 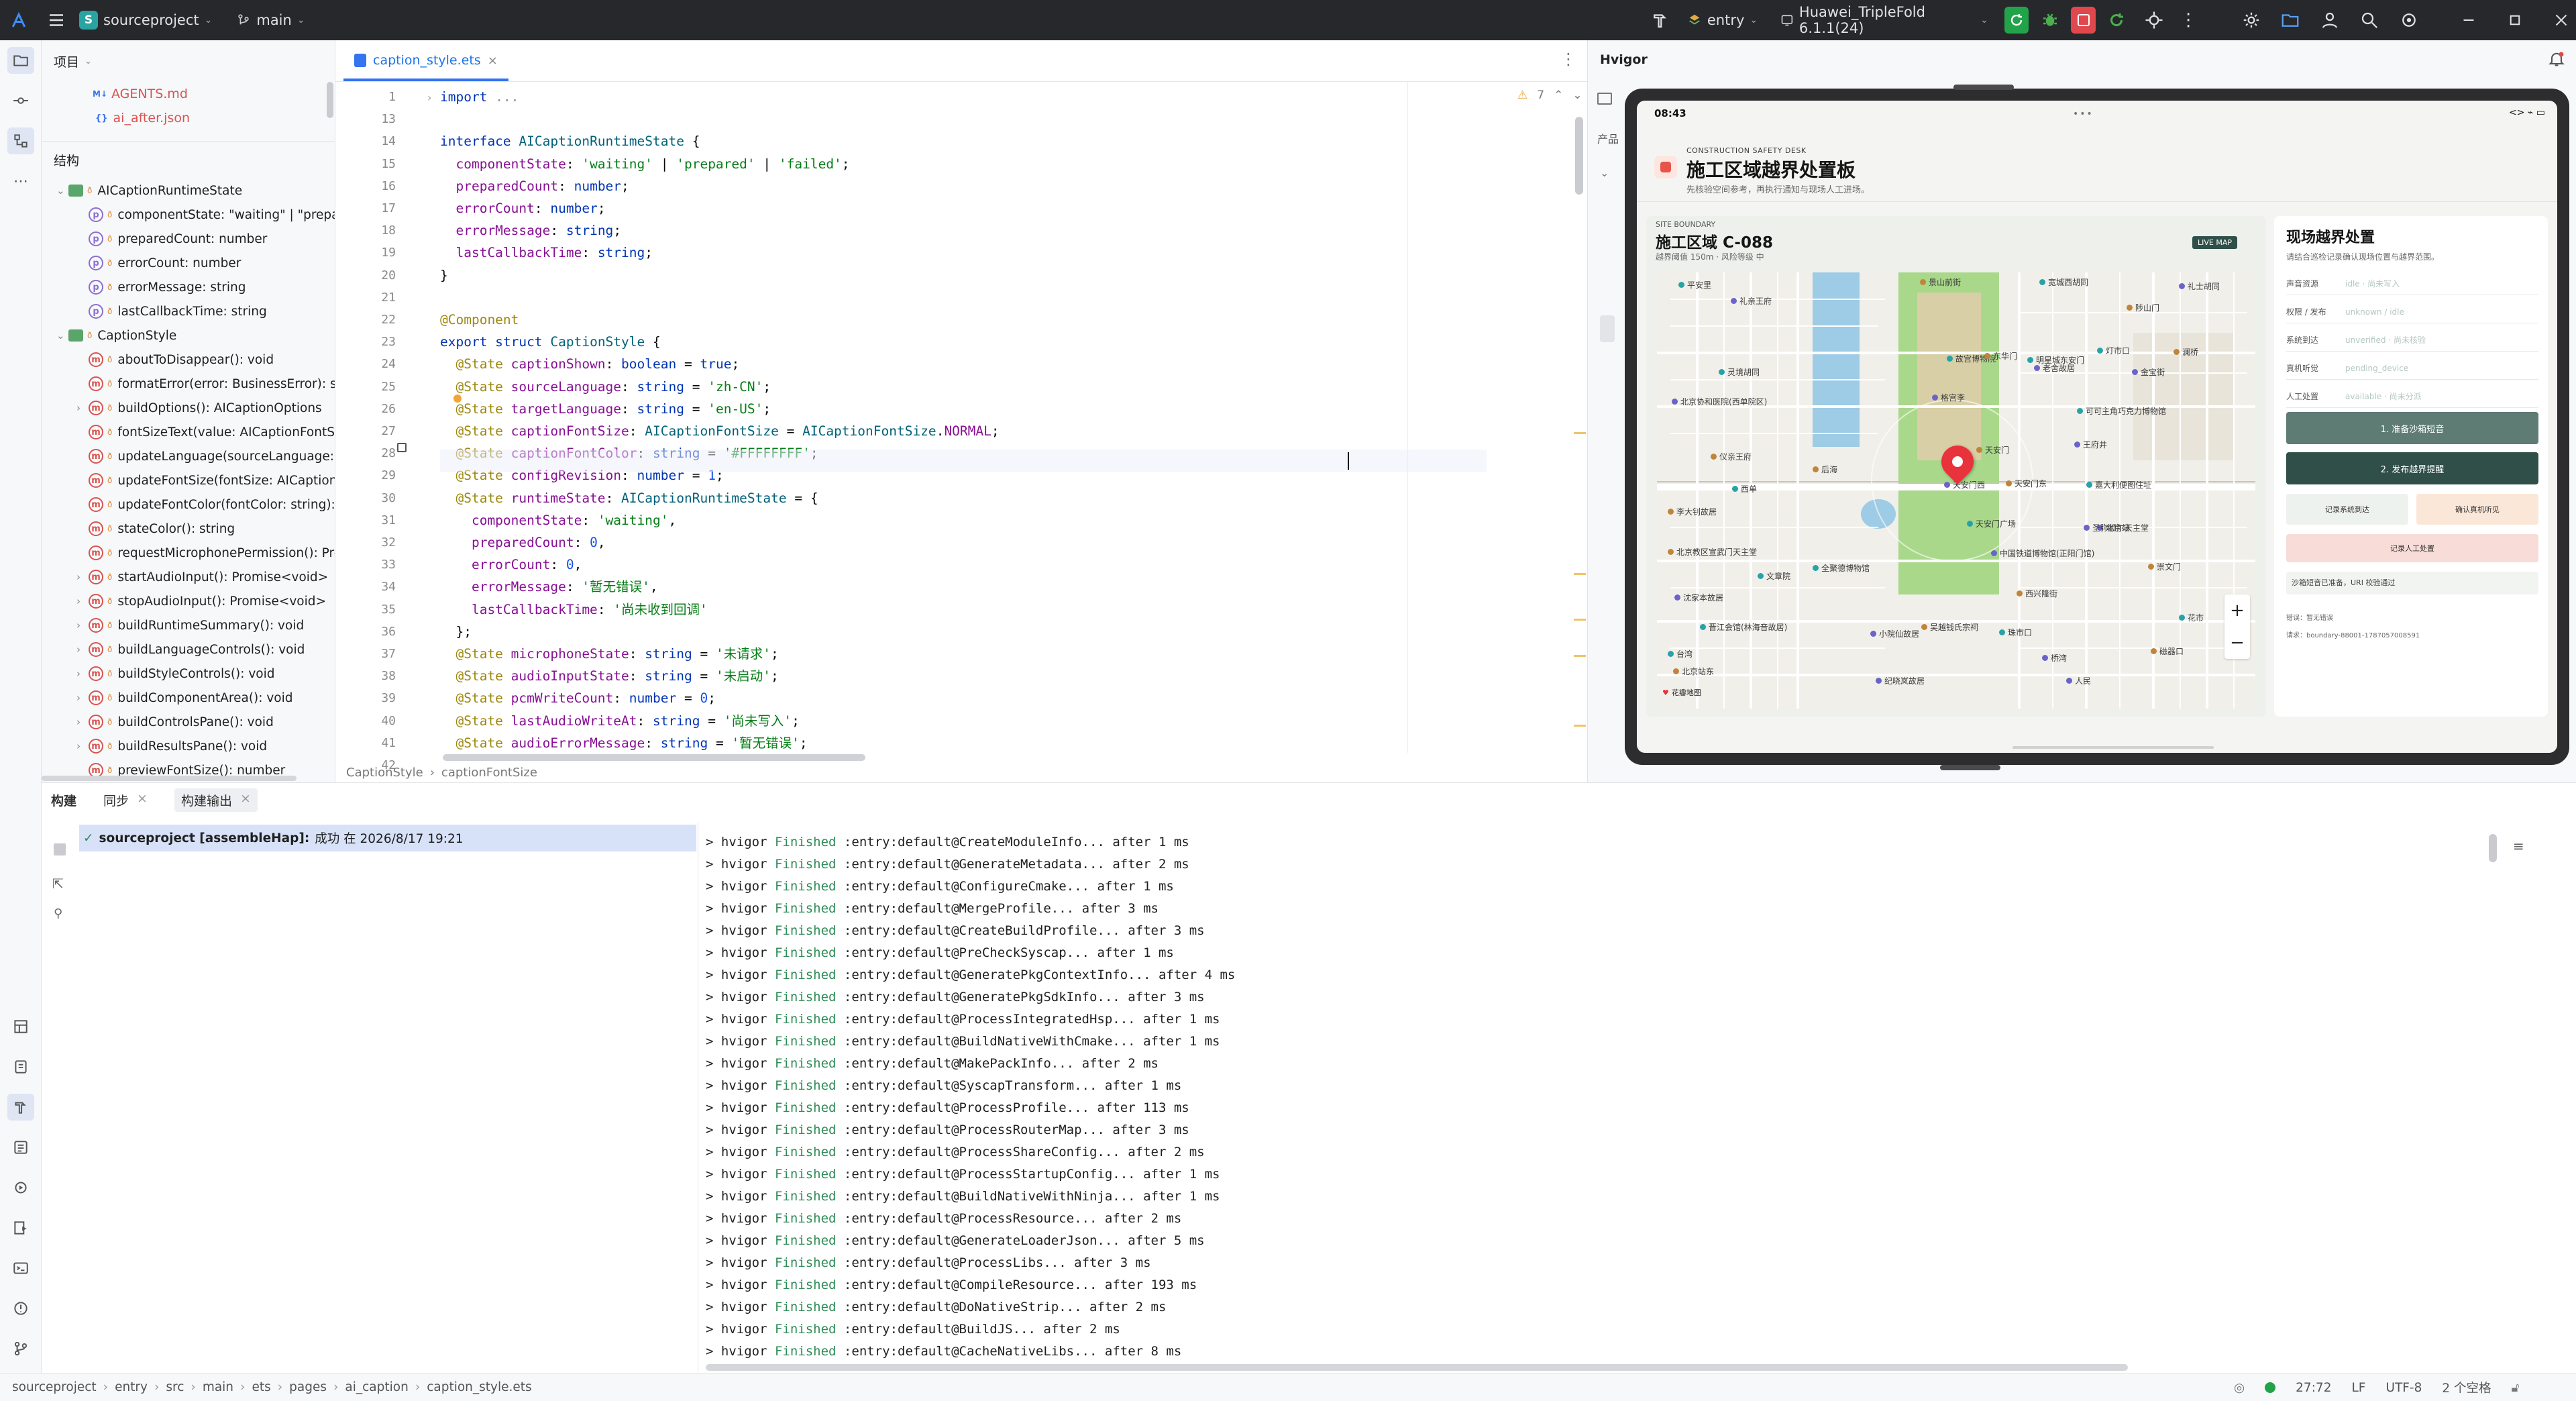 What do you see at coordinates (188, 335) in the screenshot?
I see `tree-class-item: ⌄ ð CaptionStyle` at bounding box center [188, 335].